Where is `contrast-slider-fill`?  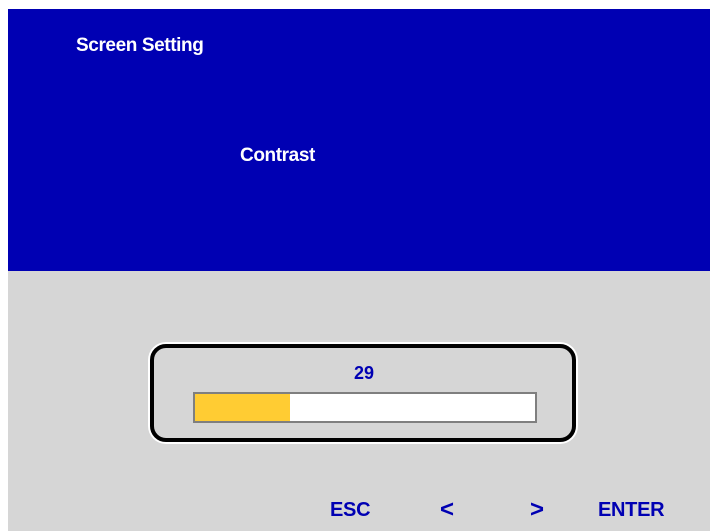 contrast-slider-fill is located at coordinates (243, 407).